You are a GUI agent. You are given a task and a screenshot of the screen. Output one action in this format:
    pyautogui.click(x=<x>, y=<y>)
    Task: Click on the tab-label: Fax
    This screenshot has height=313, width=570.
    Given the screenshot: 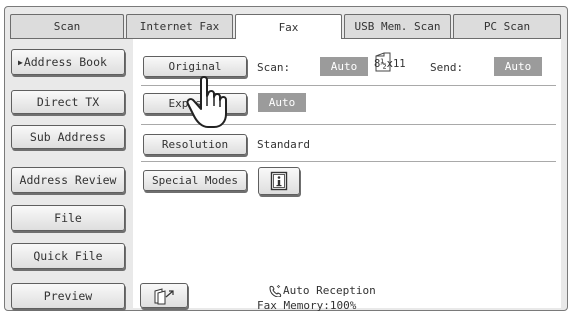 What is the action you would take?
    pyautogui.click(x=288, y=27)
    